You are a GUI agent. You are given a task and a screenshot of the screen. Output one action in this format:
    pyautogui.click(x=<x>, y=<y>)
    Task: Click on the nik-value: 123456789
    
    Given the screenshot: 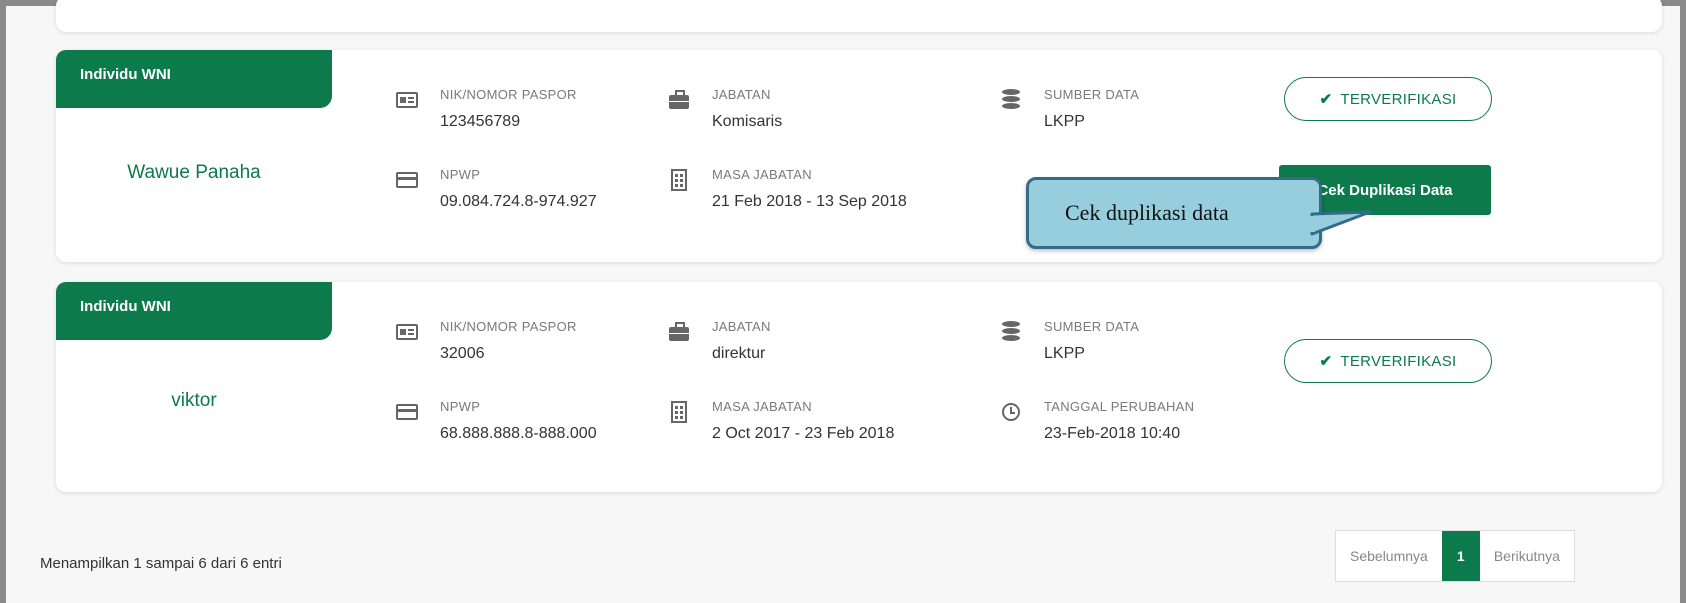 What is the action you would take?
    pyautogui.click(x=480, y=121)
    